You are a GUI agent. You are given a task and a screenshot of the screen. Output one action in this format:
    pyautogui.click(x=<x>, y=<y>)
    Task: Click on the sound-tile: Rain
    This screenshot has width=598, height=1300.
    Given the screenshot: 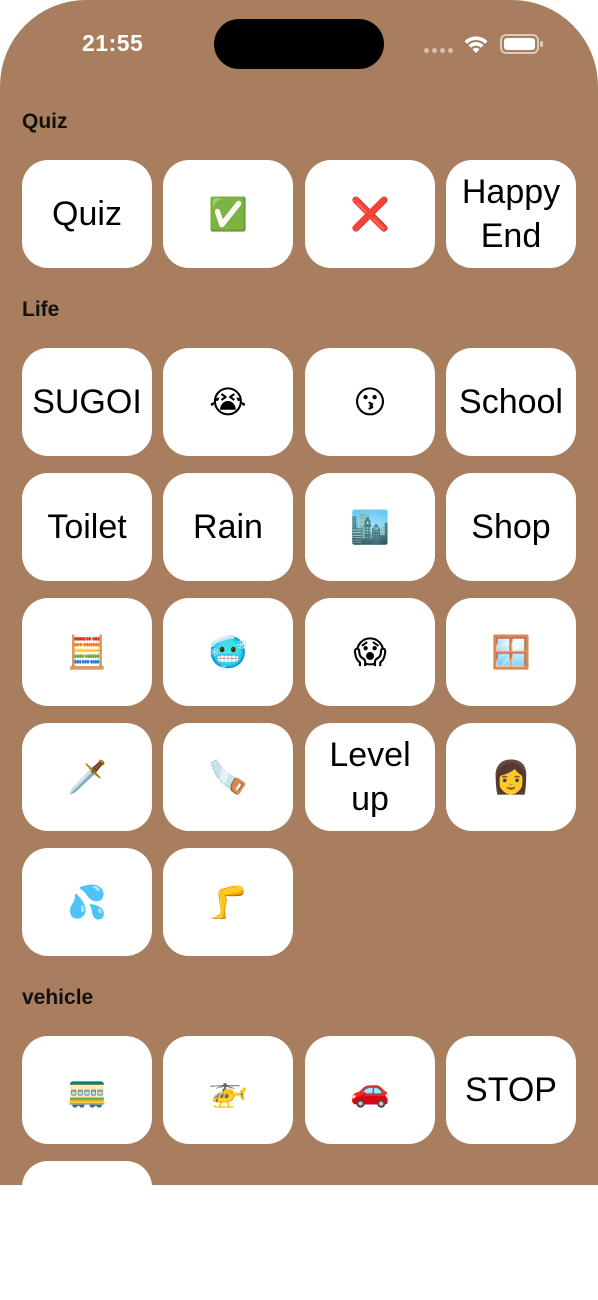 What is the action you would take?
    pyautogui.click(x=228, y=527)
    